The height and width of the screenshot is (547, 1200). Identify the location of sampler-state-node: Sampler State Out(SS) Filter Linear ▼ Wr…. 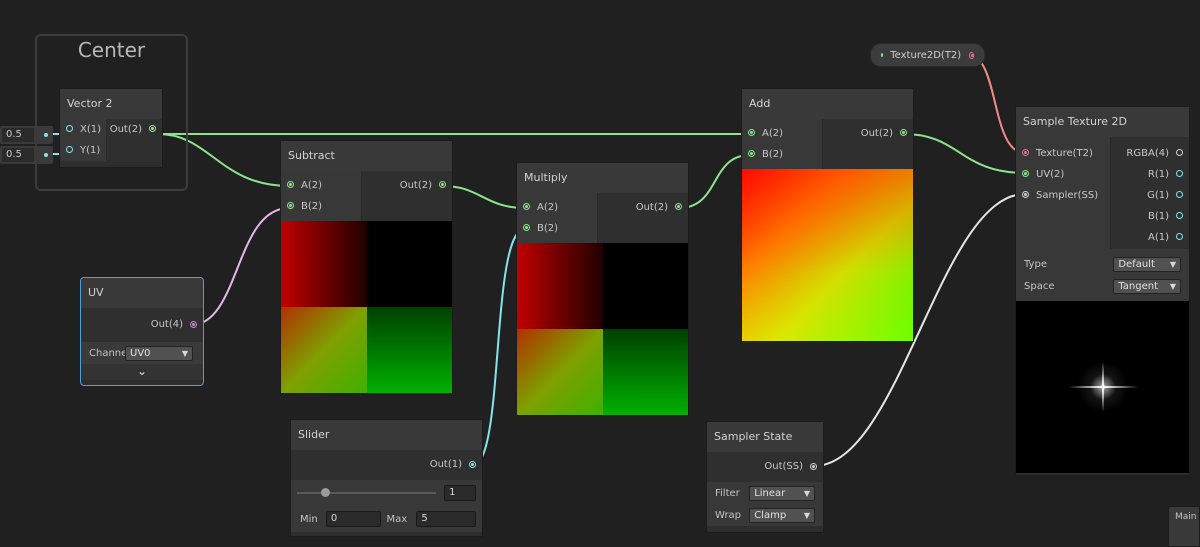
(765, 477).